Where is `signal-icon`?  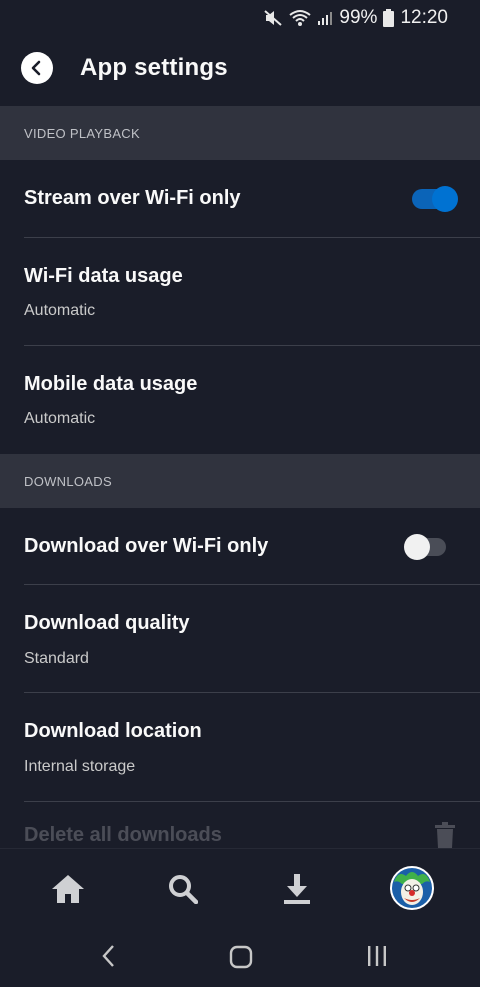 signal-icon is located at coordinates (325, 18).